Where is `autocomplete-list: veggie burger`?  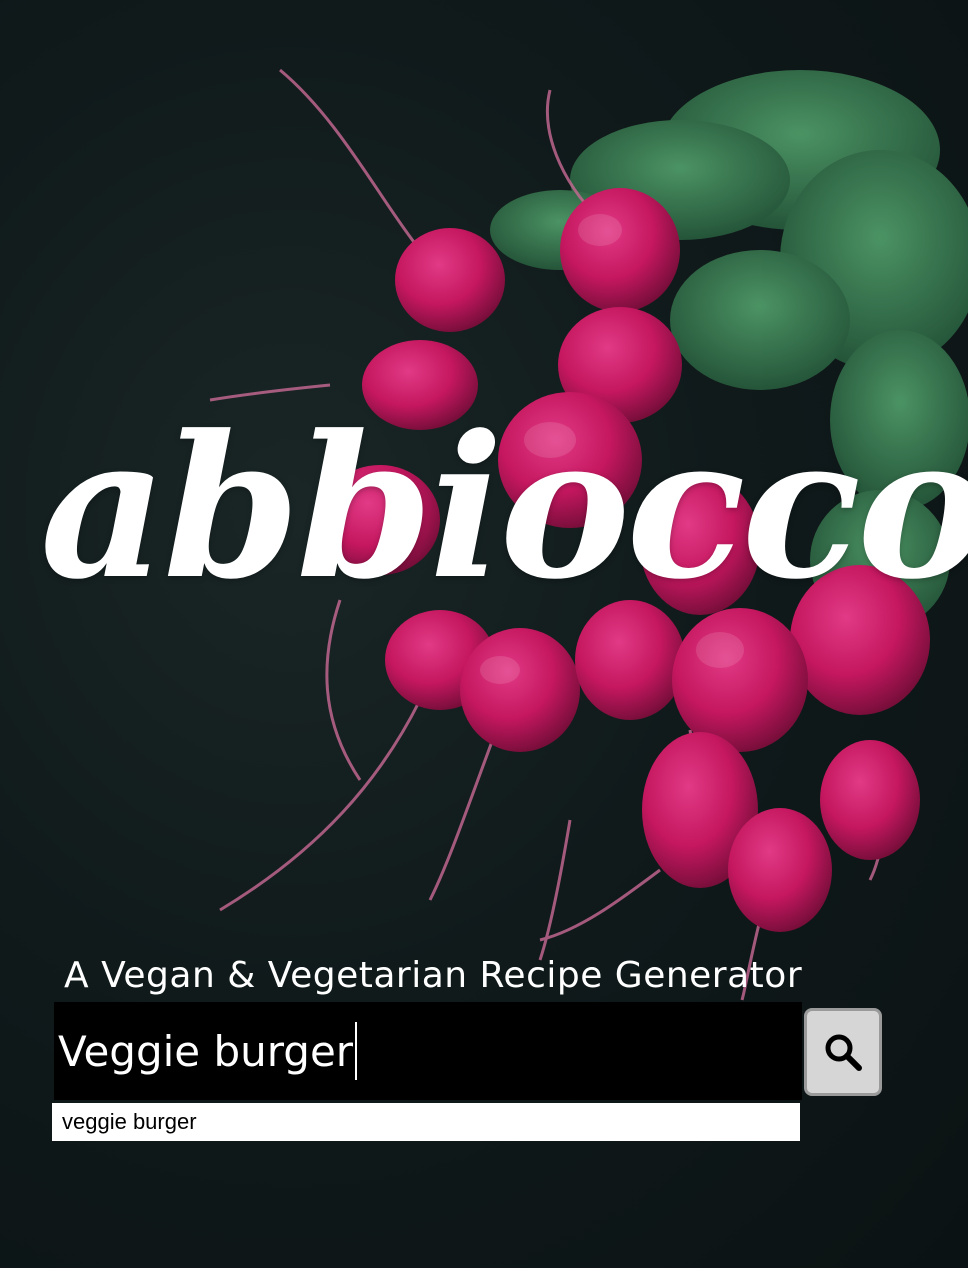 autocomplete-list: veggie burger is located at coordinates (426, 1122).